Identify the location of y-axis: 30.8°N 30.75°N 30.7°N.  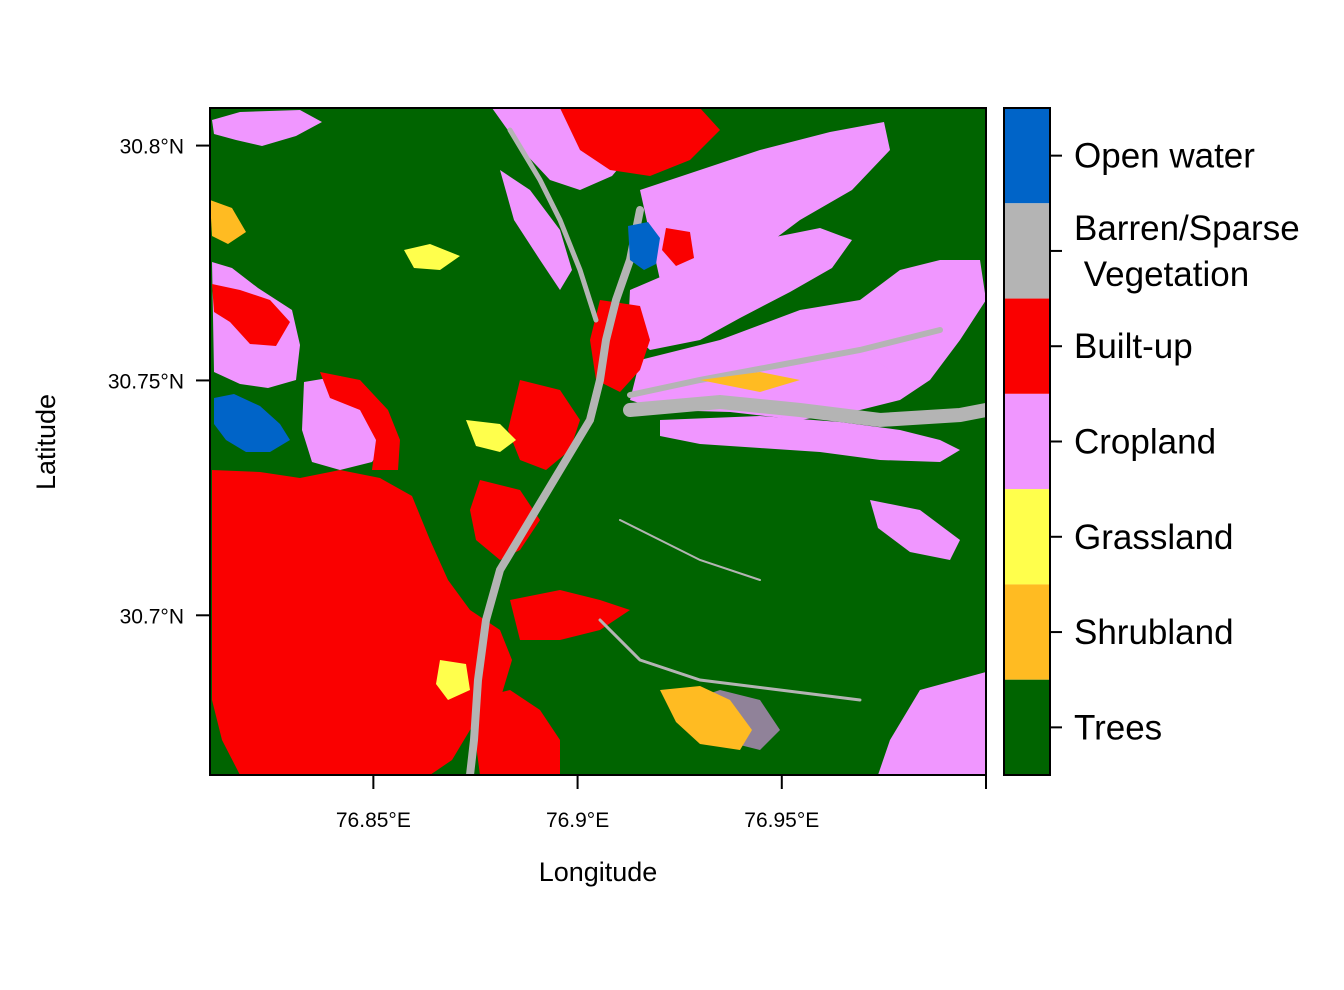
(159, 382).